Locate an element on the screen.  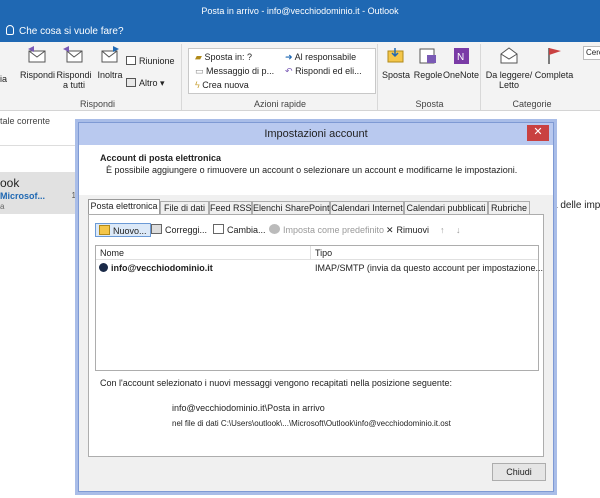
column-type: Tipo is located at coordinates (323, 253).